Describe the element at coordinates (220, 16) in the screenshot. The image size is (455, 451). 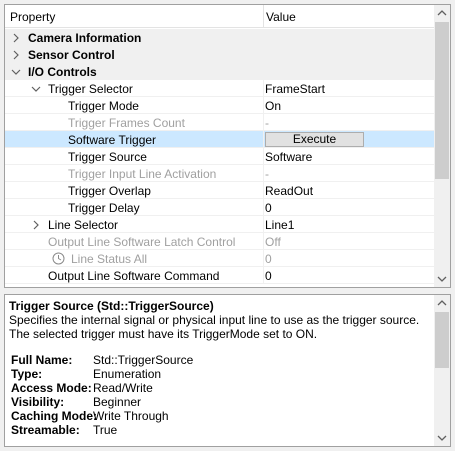
I see `grid-header: Property Value` at that location.